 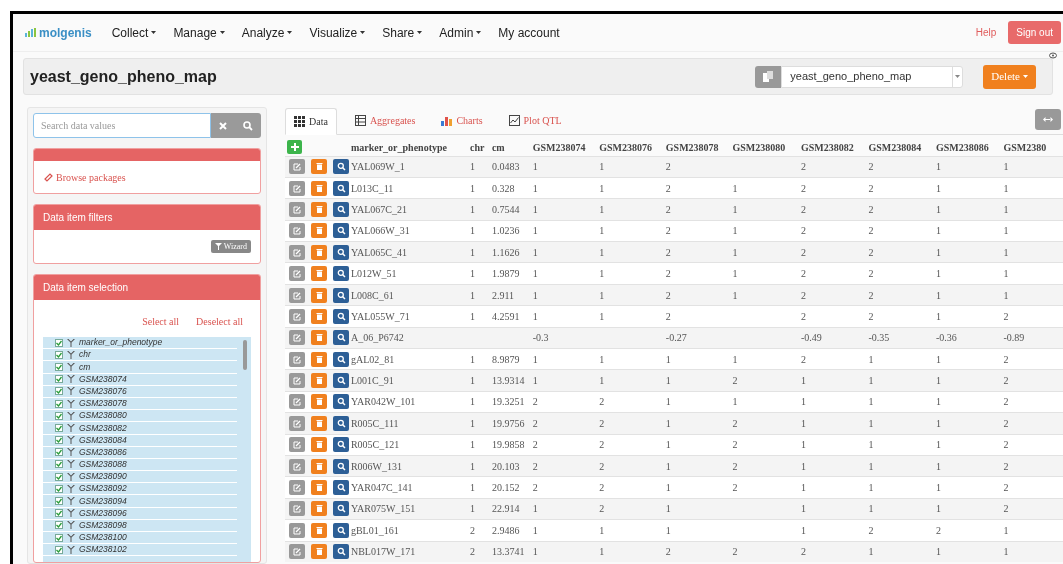 I want to click on tab: Charts, so click(x=462, y=120).